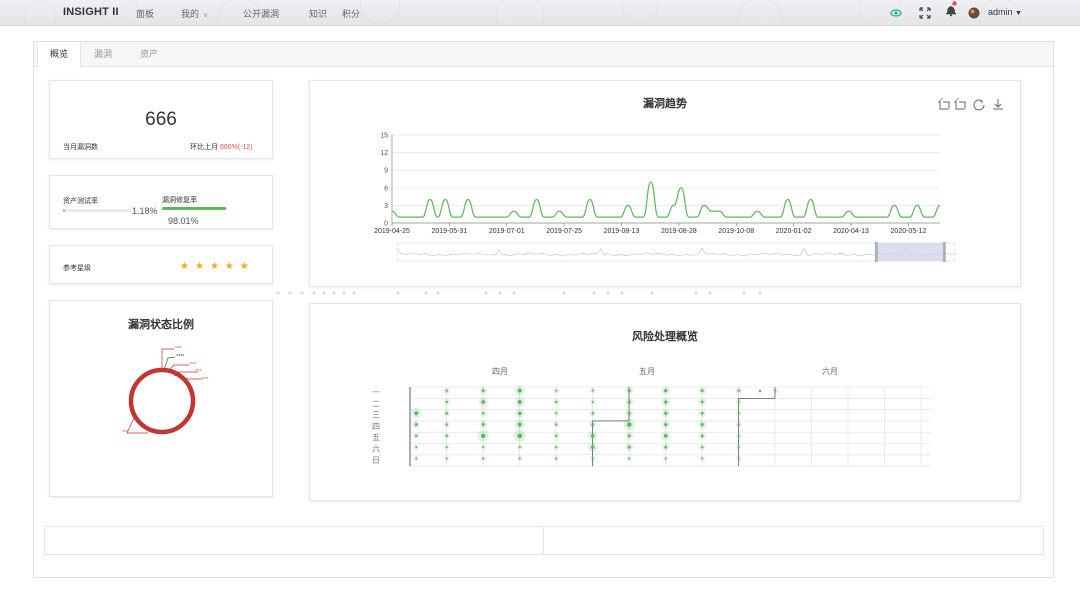  Describe the element at coordinates (507, 231) in the screenshot. I see `x-tick-label: 2019-07-01` at that location.